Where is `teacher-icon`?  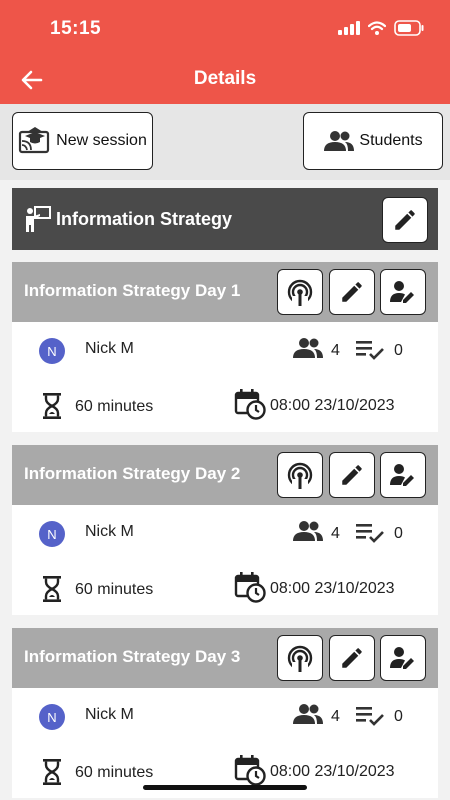 teacher-icon is located at coordinates (38, 219).